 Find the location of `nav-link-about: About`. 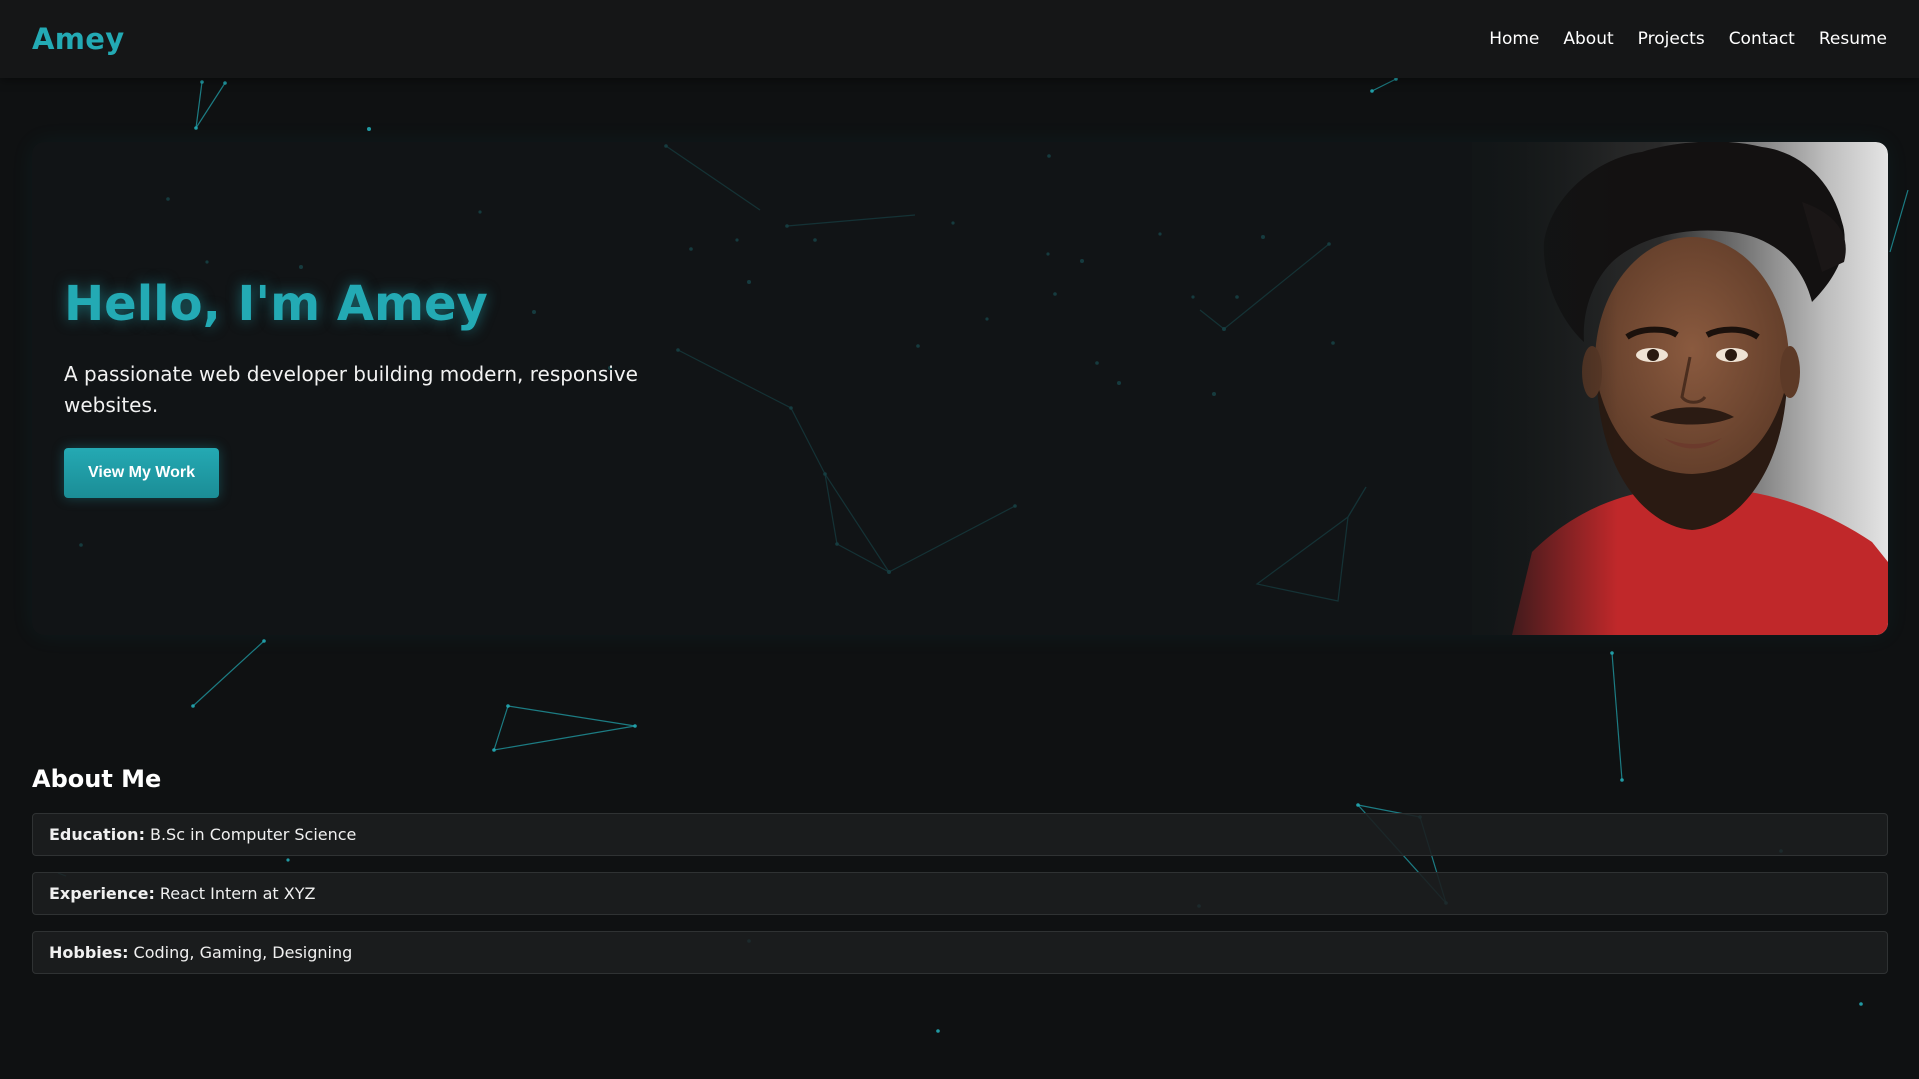

nav-link-about: About is located at coordinates (1588, 39).